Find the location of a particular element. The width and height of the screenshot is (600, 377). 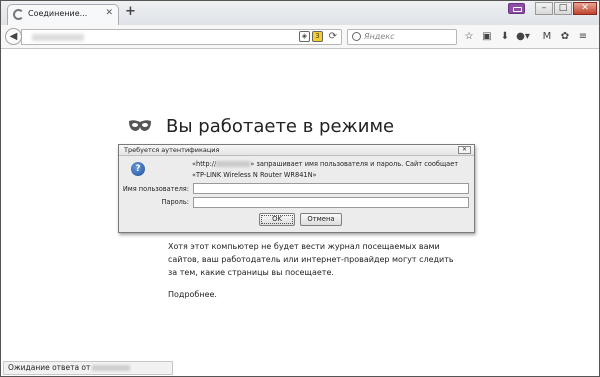

private-mask-icon is located at coordinates (140, 125).